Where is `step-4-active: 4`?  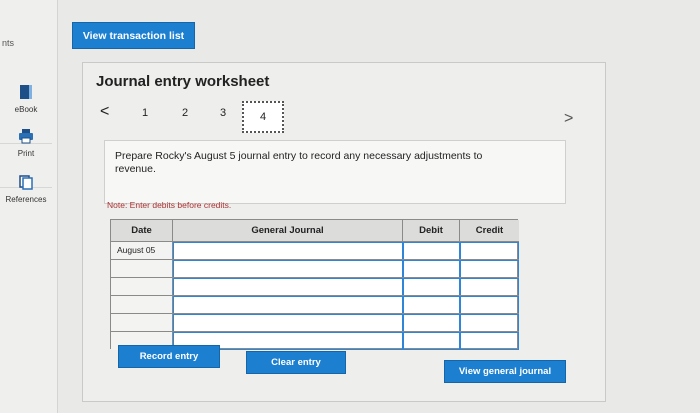
step-4-active: 4 is located at coordinates (263, 117).